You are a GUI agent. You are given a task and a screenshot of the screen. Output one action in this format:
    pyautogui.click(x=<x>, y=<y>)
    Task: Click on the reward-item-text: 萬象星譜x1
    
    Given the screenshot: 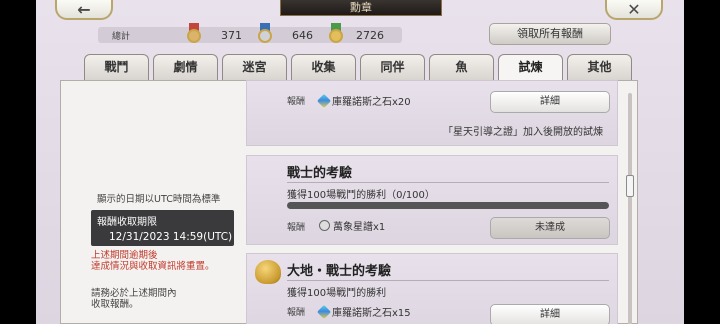 What is the action you would take?
    pyautogui.click(x=359, y=227)
    